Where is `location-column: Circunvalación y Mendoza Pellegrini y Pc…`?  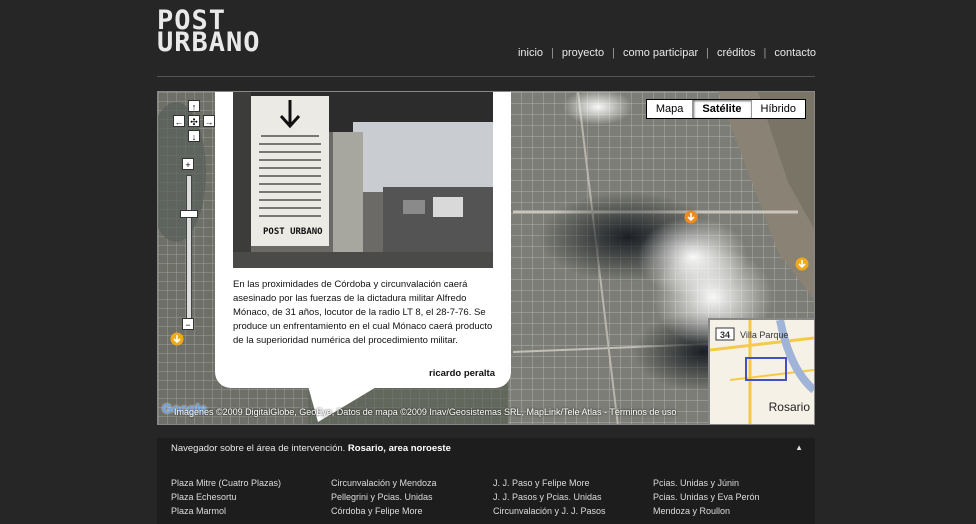
location-column: Circunvalación y Mendoza Pellegrini y Pc… is located at coordinates (384, 497).